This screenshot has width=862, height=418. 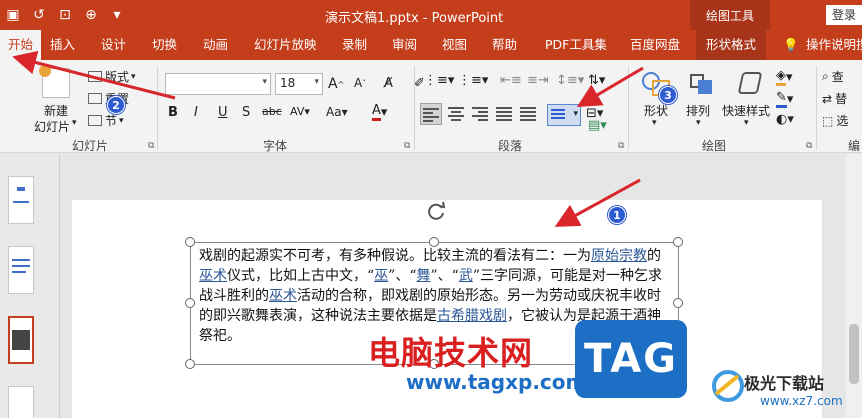 What do you see at coordinates (714, 146) in the screenshot?
I see `drawing-group-label: 绘图` at bounding box center [714, 146].